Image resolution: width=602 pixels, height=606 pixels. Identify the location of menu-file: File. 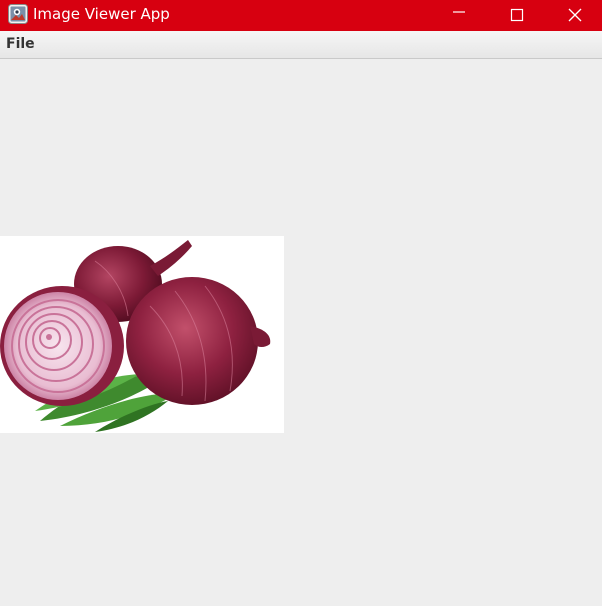
(20, 44).